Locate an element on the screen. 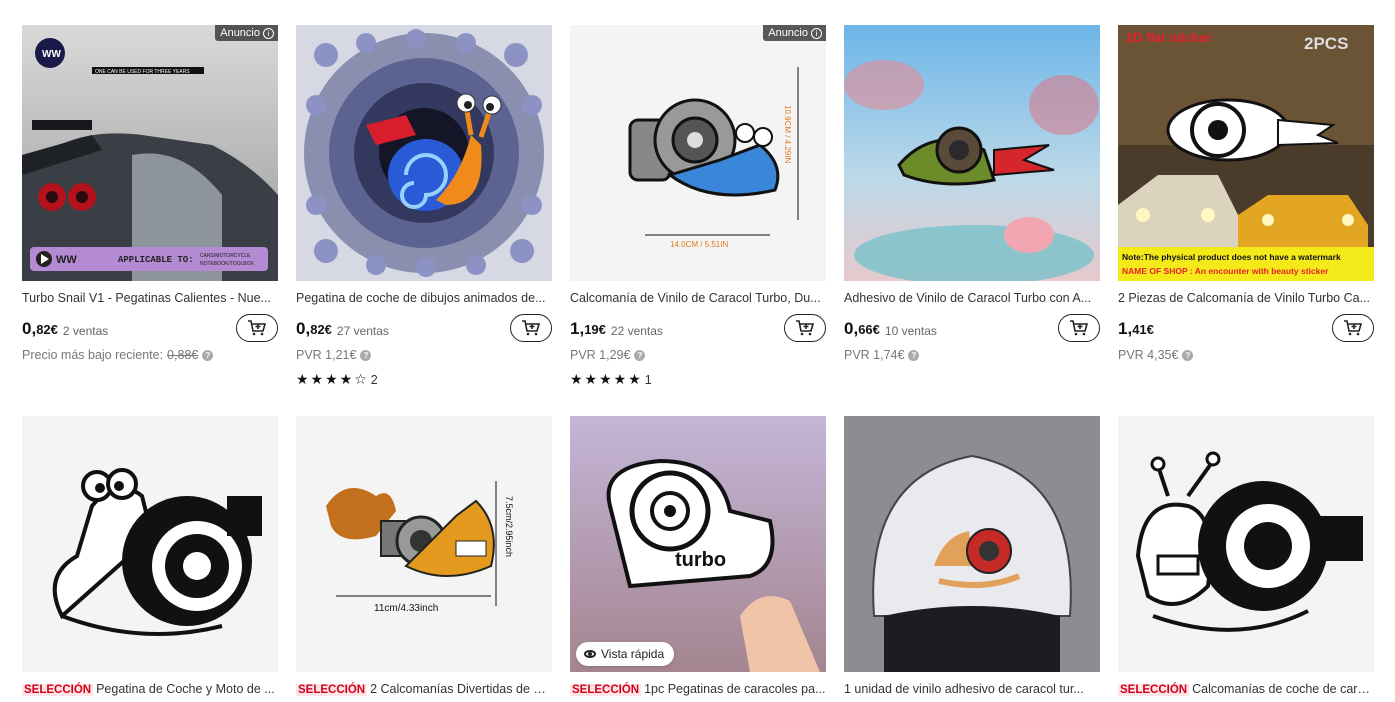 This screenshot has width=1395, height=702. product-image: turbo Vista rápida is located at coordinates (698, 544).